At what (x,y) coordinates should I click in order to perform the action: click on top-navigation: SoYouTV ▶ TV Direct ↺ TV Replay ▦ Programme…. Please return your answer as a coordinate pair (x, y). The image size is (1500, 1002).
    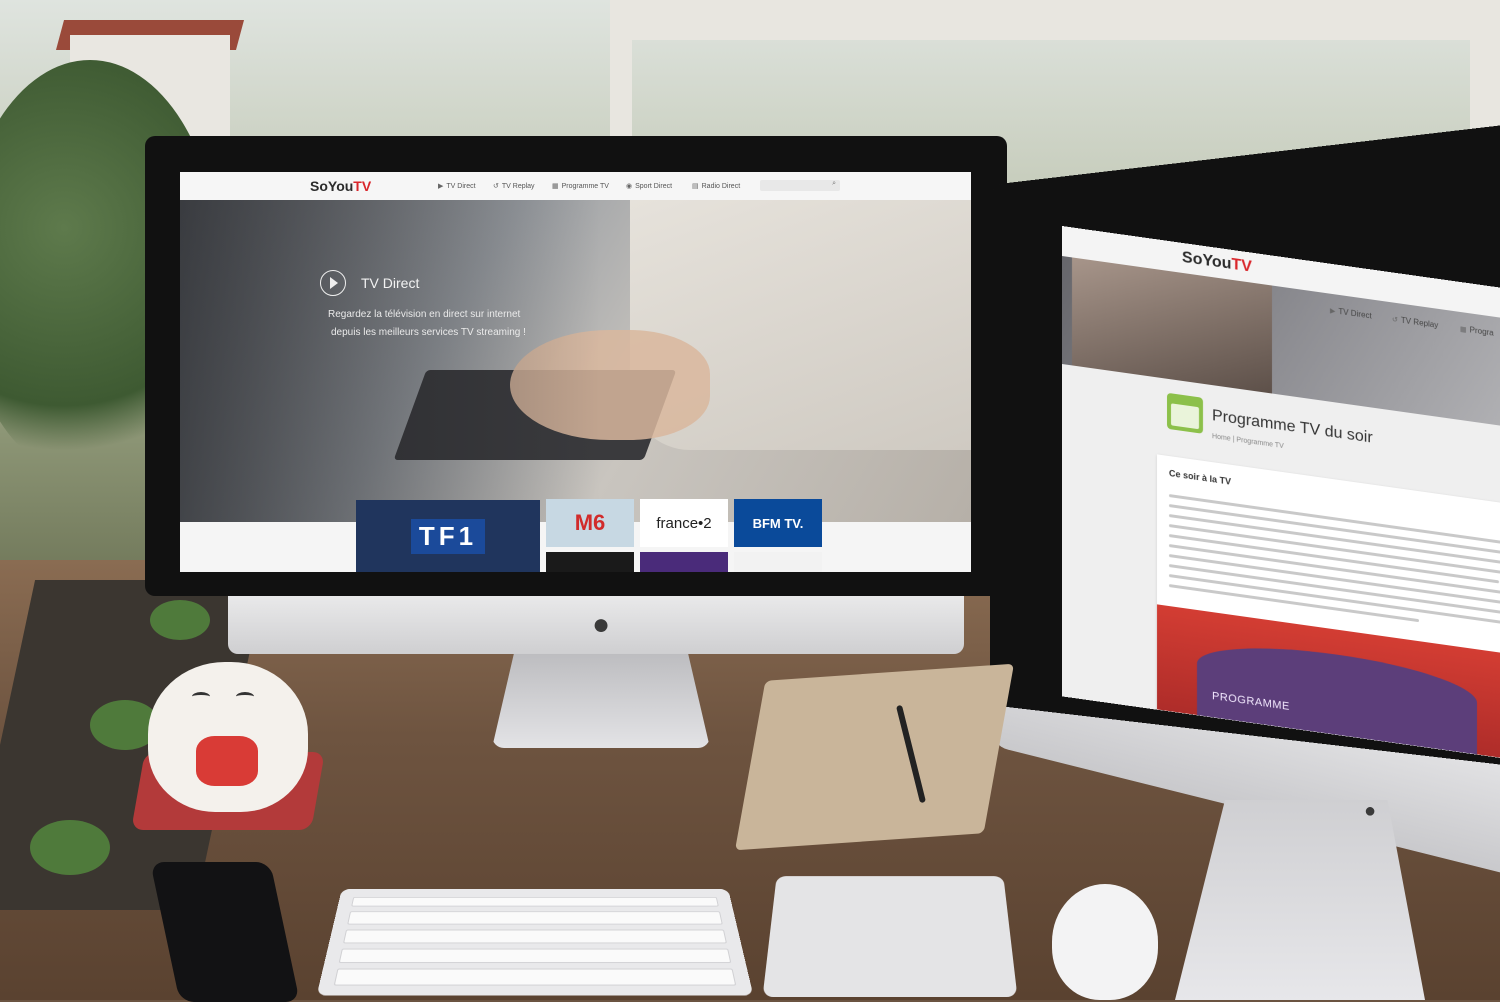
    Looking at the image, I should click on (575, 186).